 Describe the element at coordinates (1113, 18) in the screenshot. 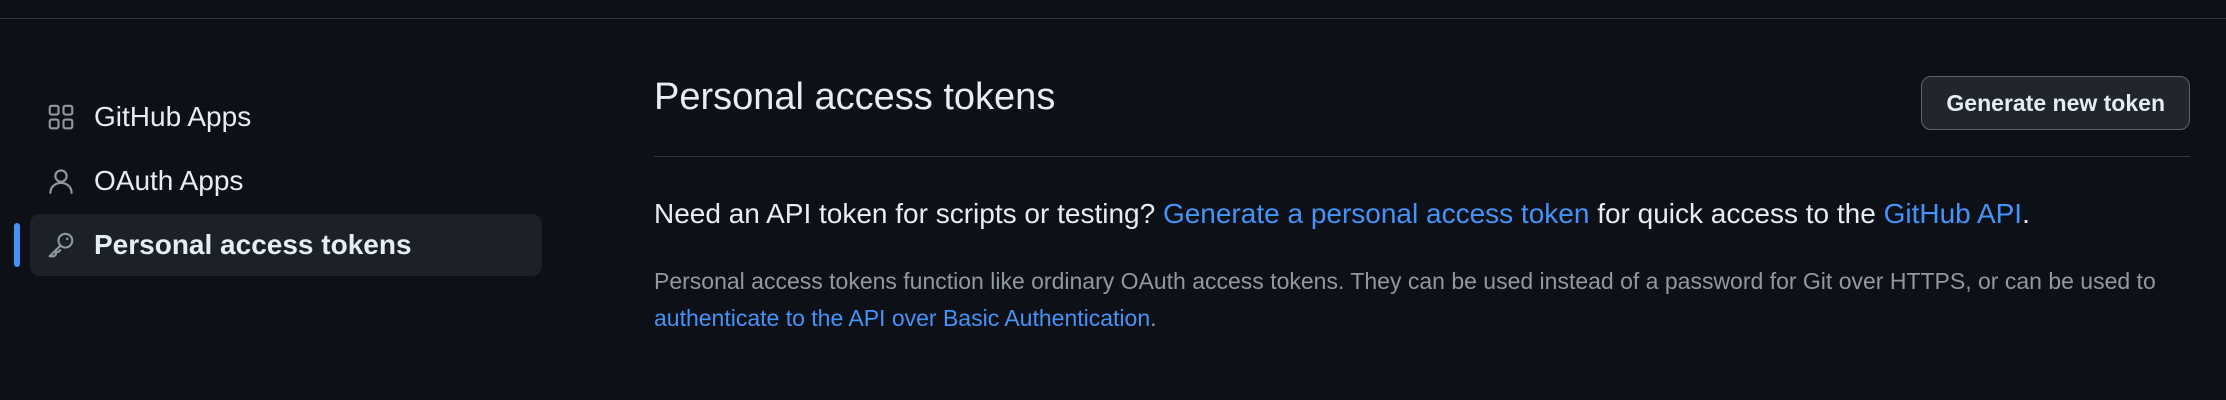

I see `top-divider` at that location.